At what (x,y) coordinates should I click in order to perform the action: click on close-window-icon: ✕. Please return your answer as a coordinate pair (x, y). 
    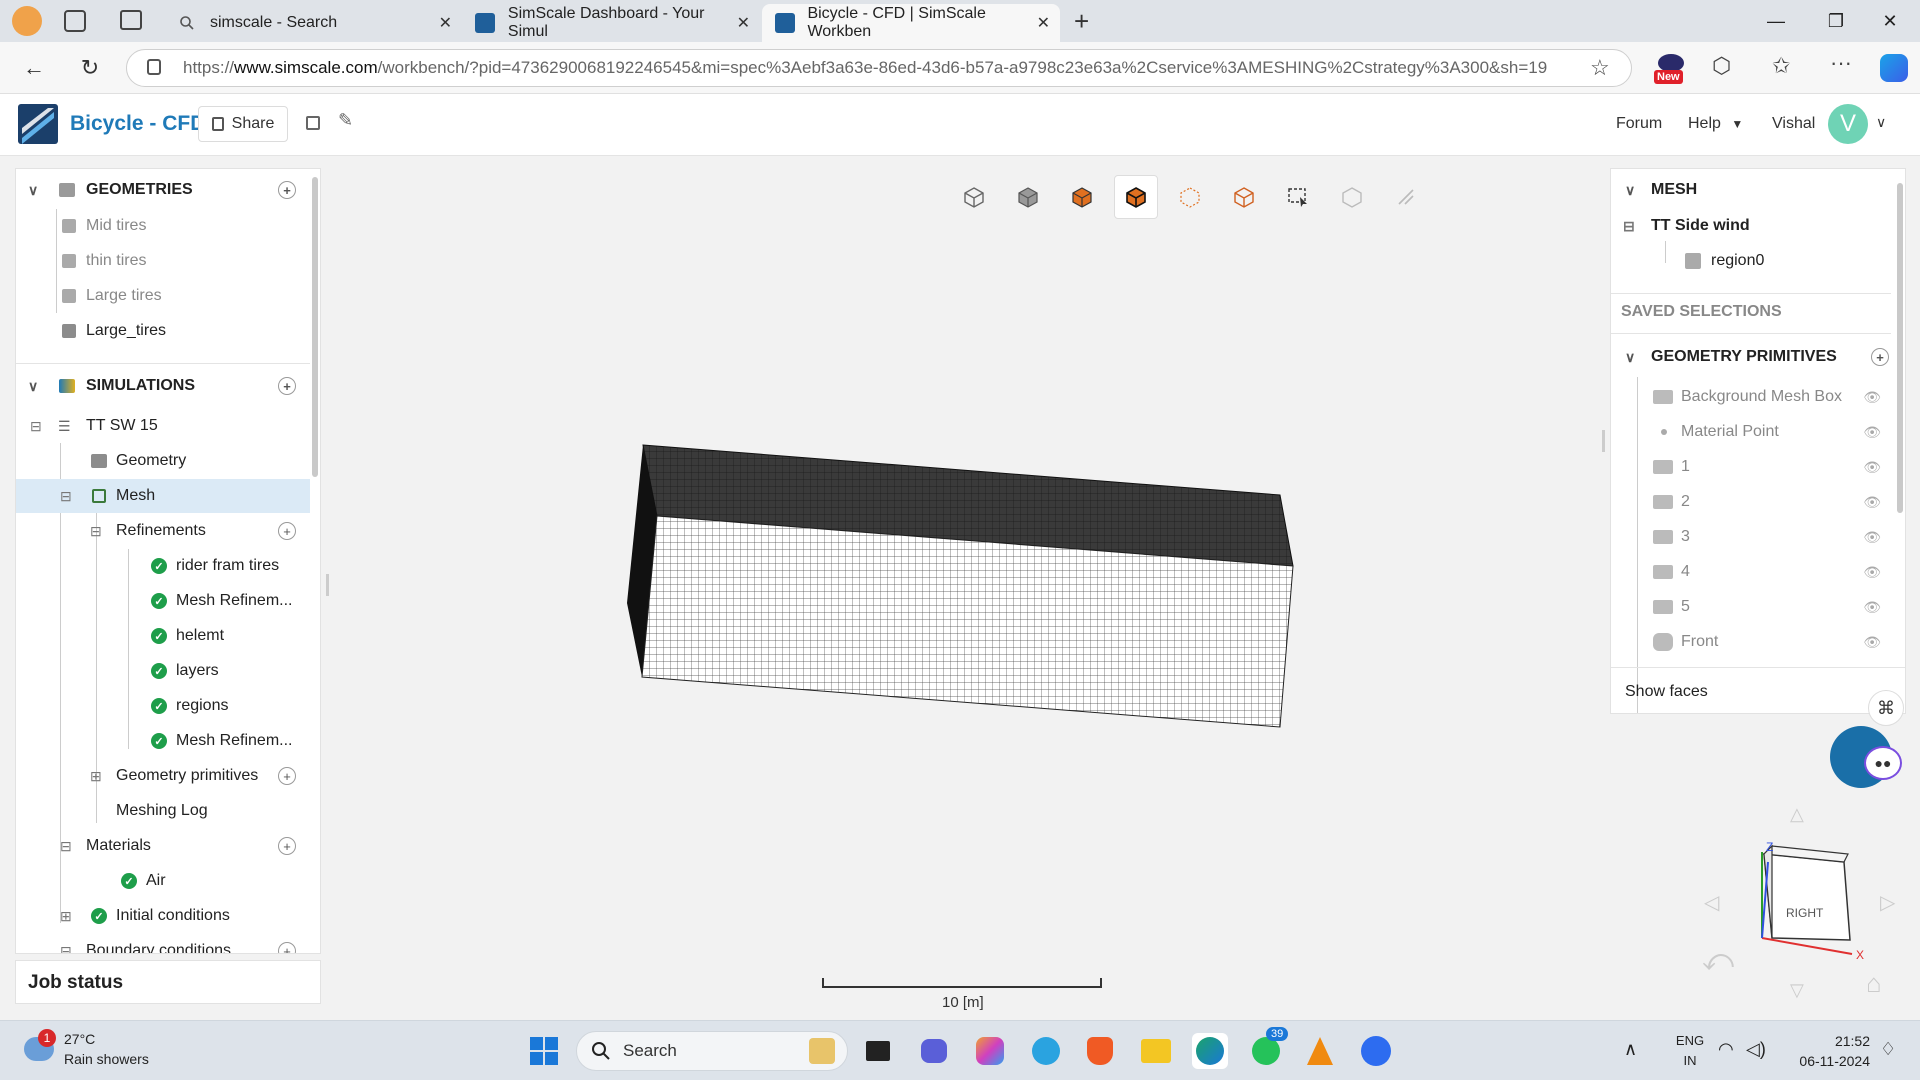
    Looking at the image, I should click on (1890, 21).